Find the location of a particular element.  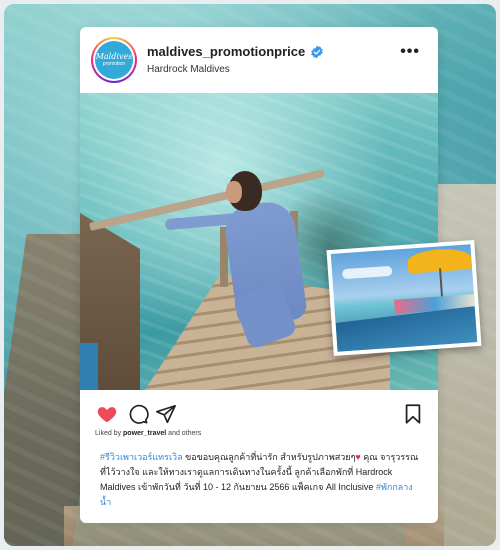

heart-icon is located at coordinates (107, 414).